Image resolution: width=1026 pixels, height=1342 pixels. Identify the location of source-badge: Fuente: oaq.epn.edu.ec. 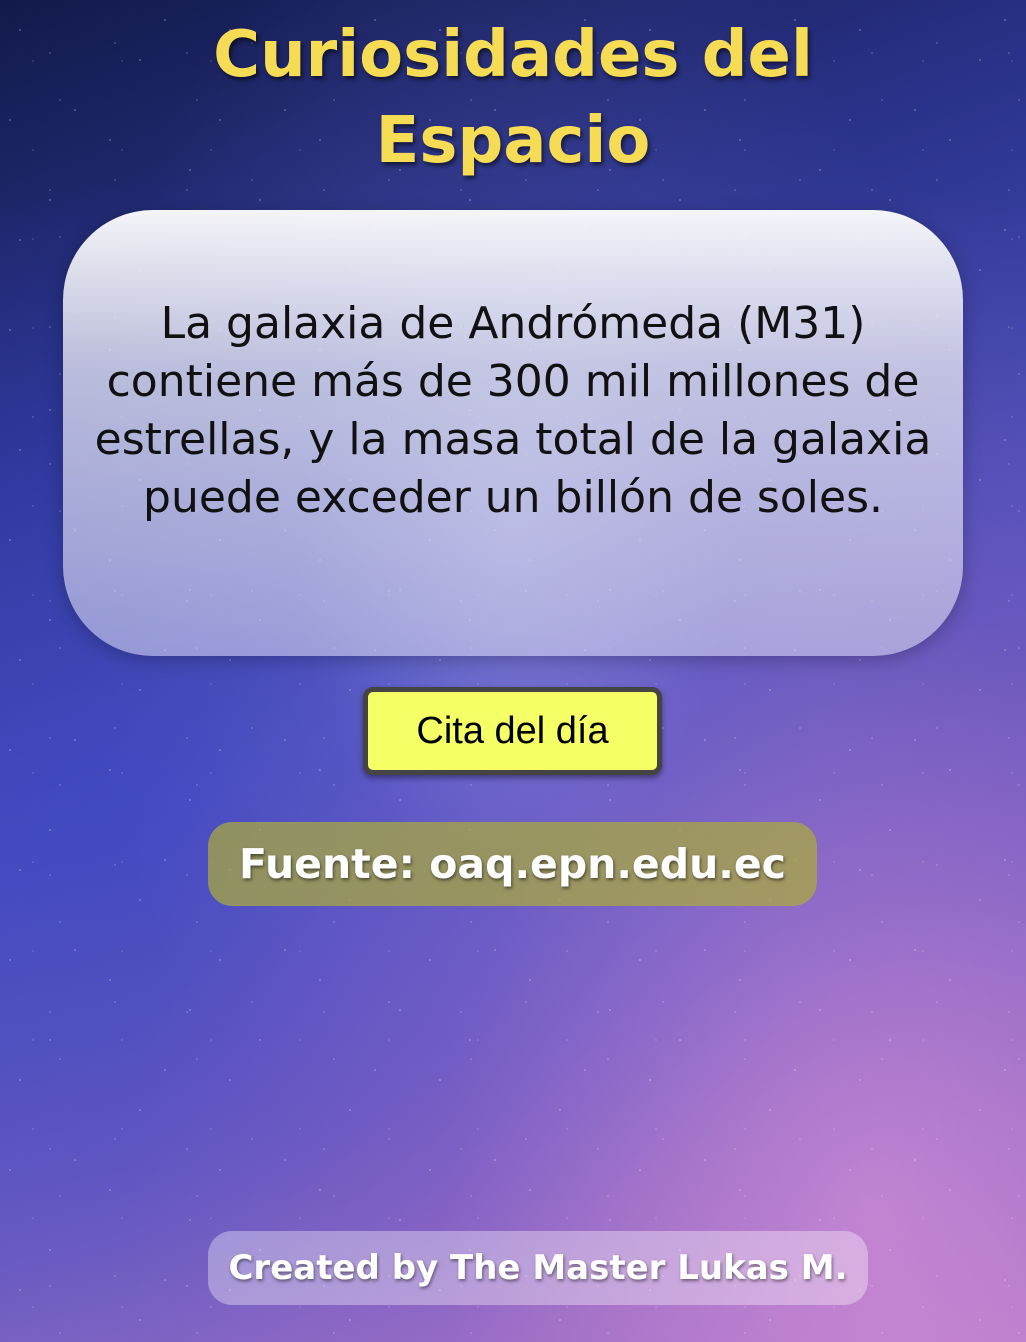
(512, 864).